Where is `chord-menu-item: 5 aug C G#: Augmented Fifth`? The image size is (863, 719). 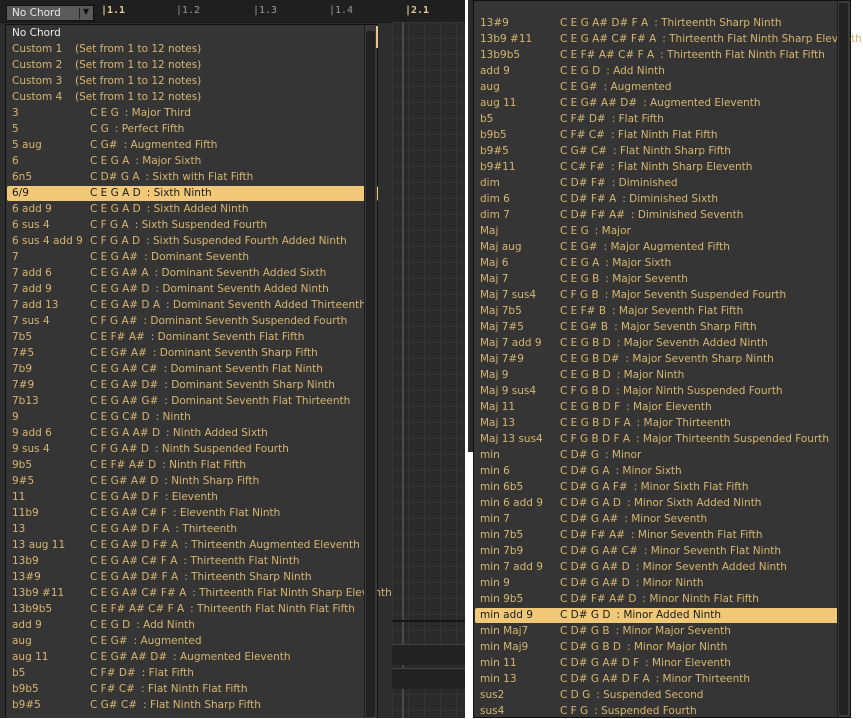
chord-menu-item: 5 aug C G#: Augmented Fifth is located at coordinates (192, 145).